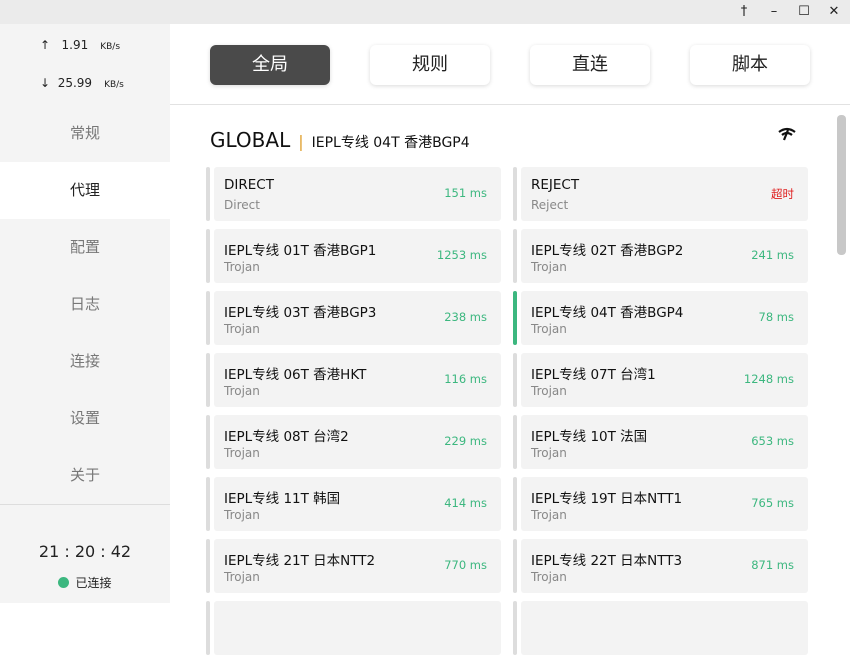  I want to click on upload-arrow-icon: ↑, so click(45, 45).